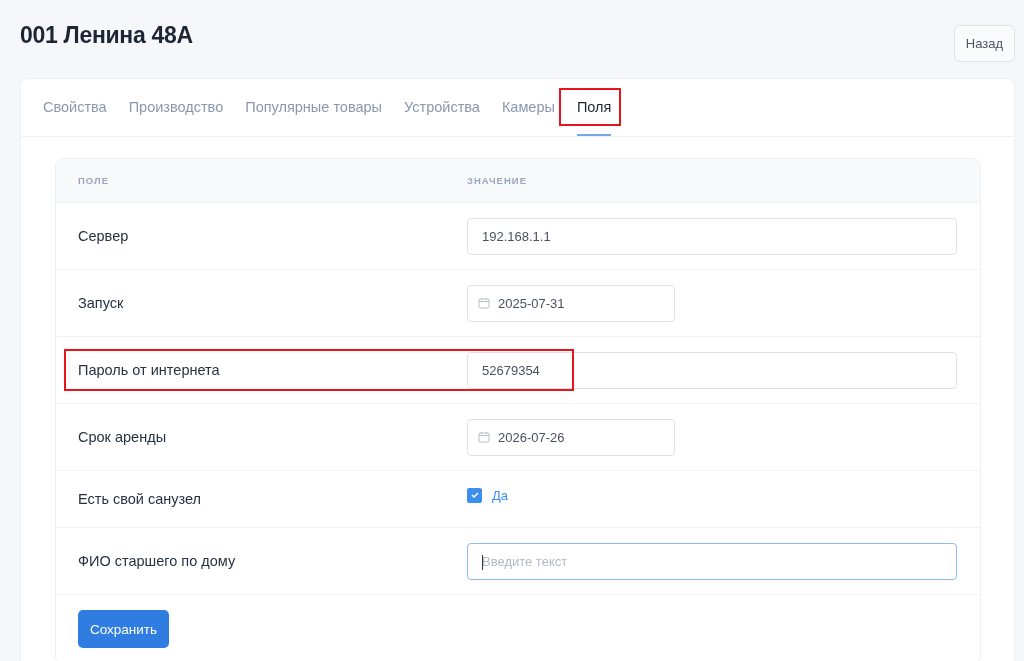 This screenshot has height=661, width=1024. Describe the element at coordinates (106, 35) in the screenshot. I see `page-title: 001 Ленина 48А` at that location.